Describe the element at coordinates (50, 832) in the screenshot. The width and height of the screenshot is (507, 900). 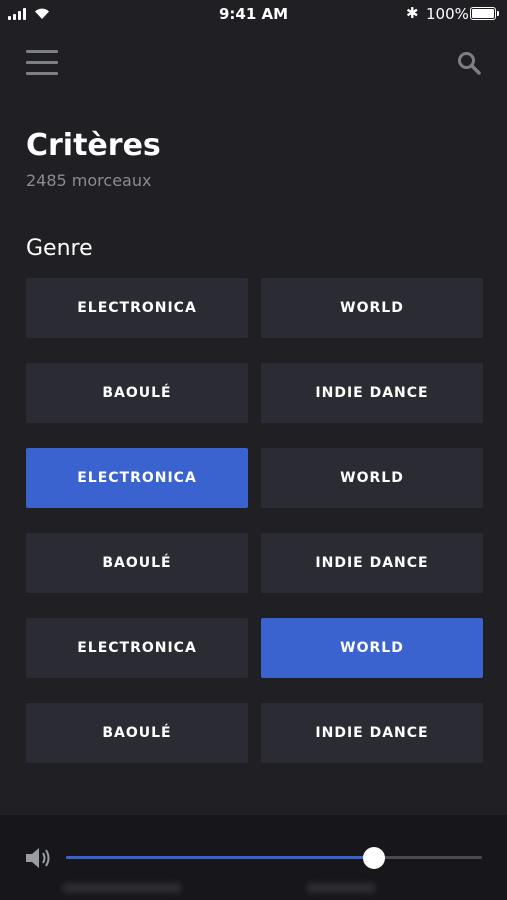
I see `blurred-track-label` at that location.